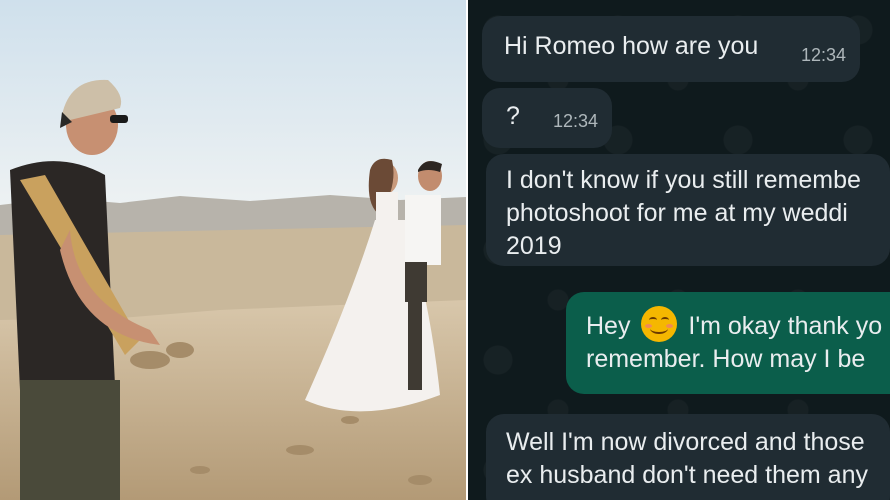 Image resolution: width=890 pixels, height=500 pixels. Describe the element at coordinates (726, 359) in the screenshot. I see `message-text-line: remember. How may I be` at that location.